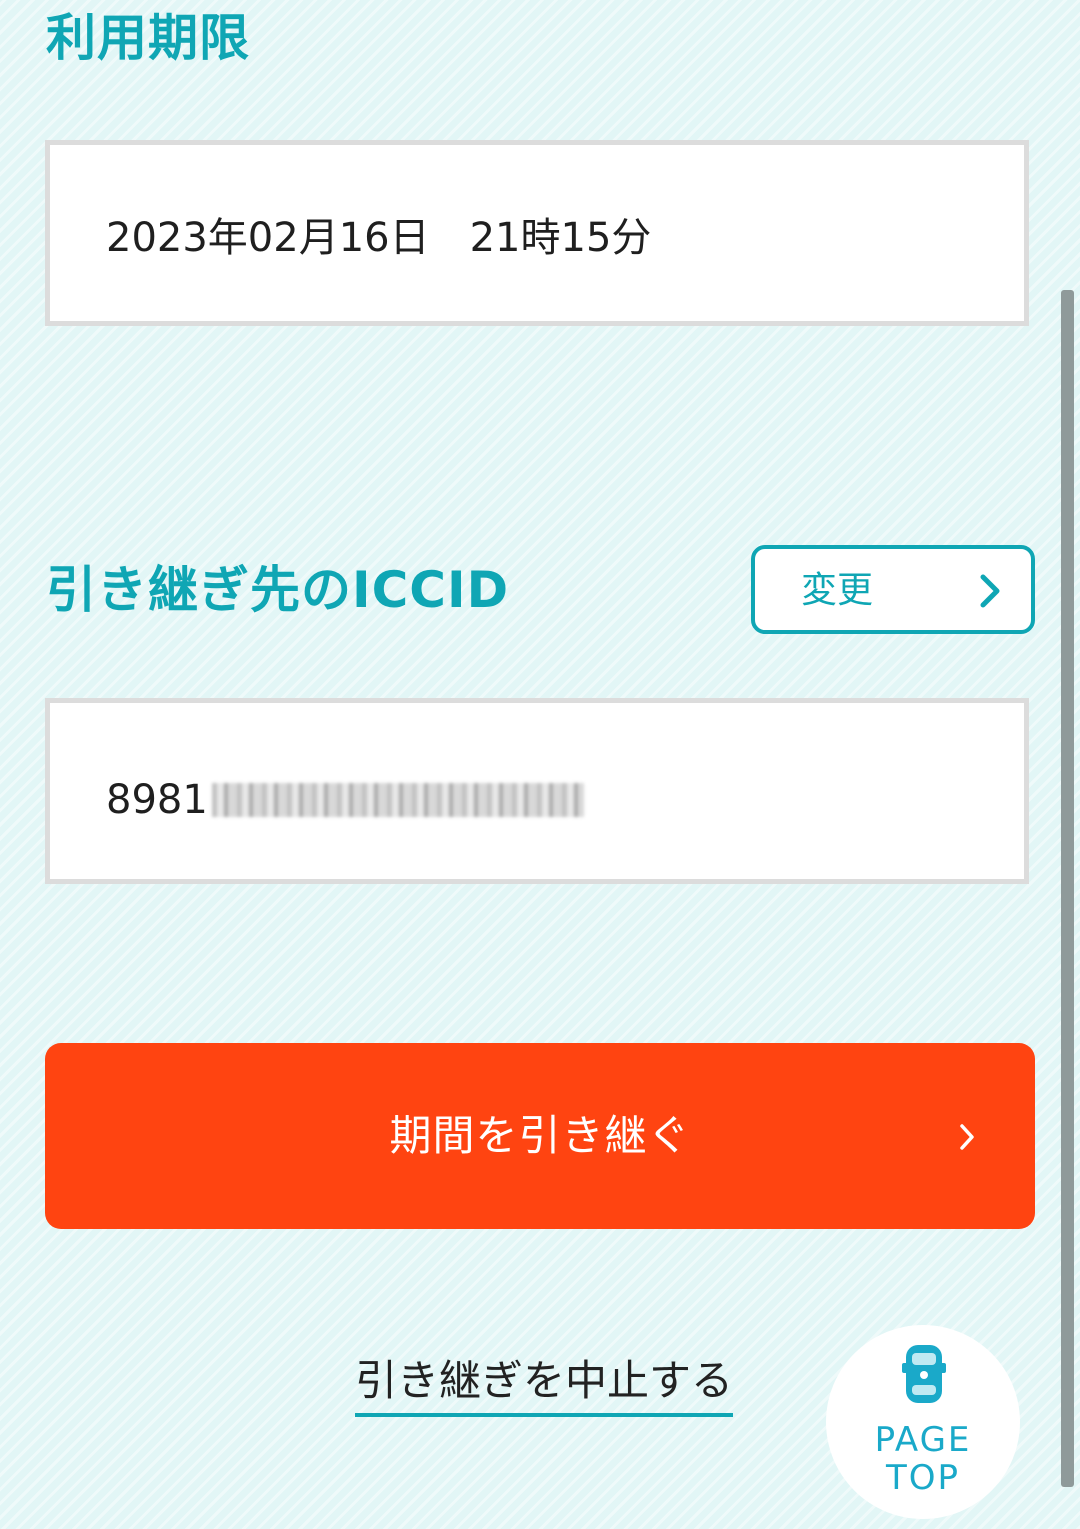 The height and width of the screenshot is (1529, 1080). I want to click on transfer-period-button: 期間を引き継ぐ, so click(540, 1136).